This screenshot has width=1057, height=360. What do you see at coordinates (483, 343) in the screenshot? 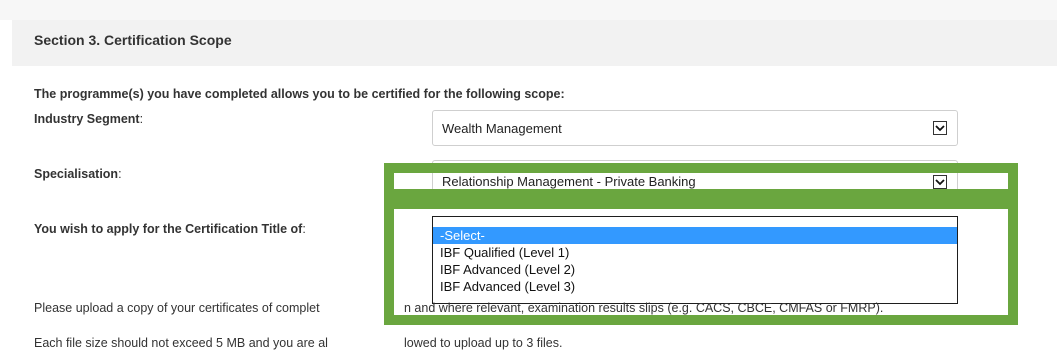
I see `file-limit-part2: lowed to upload up to 3 files.` at bounding box center [483, 343].